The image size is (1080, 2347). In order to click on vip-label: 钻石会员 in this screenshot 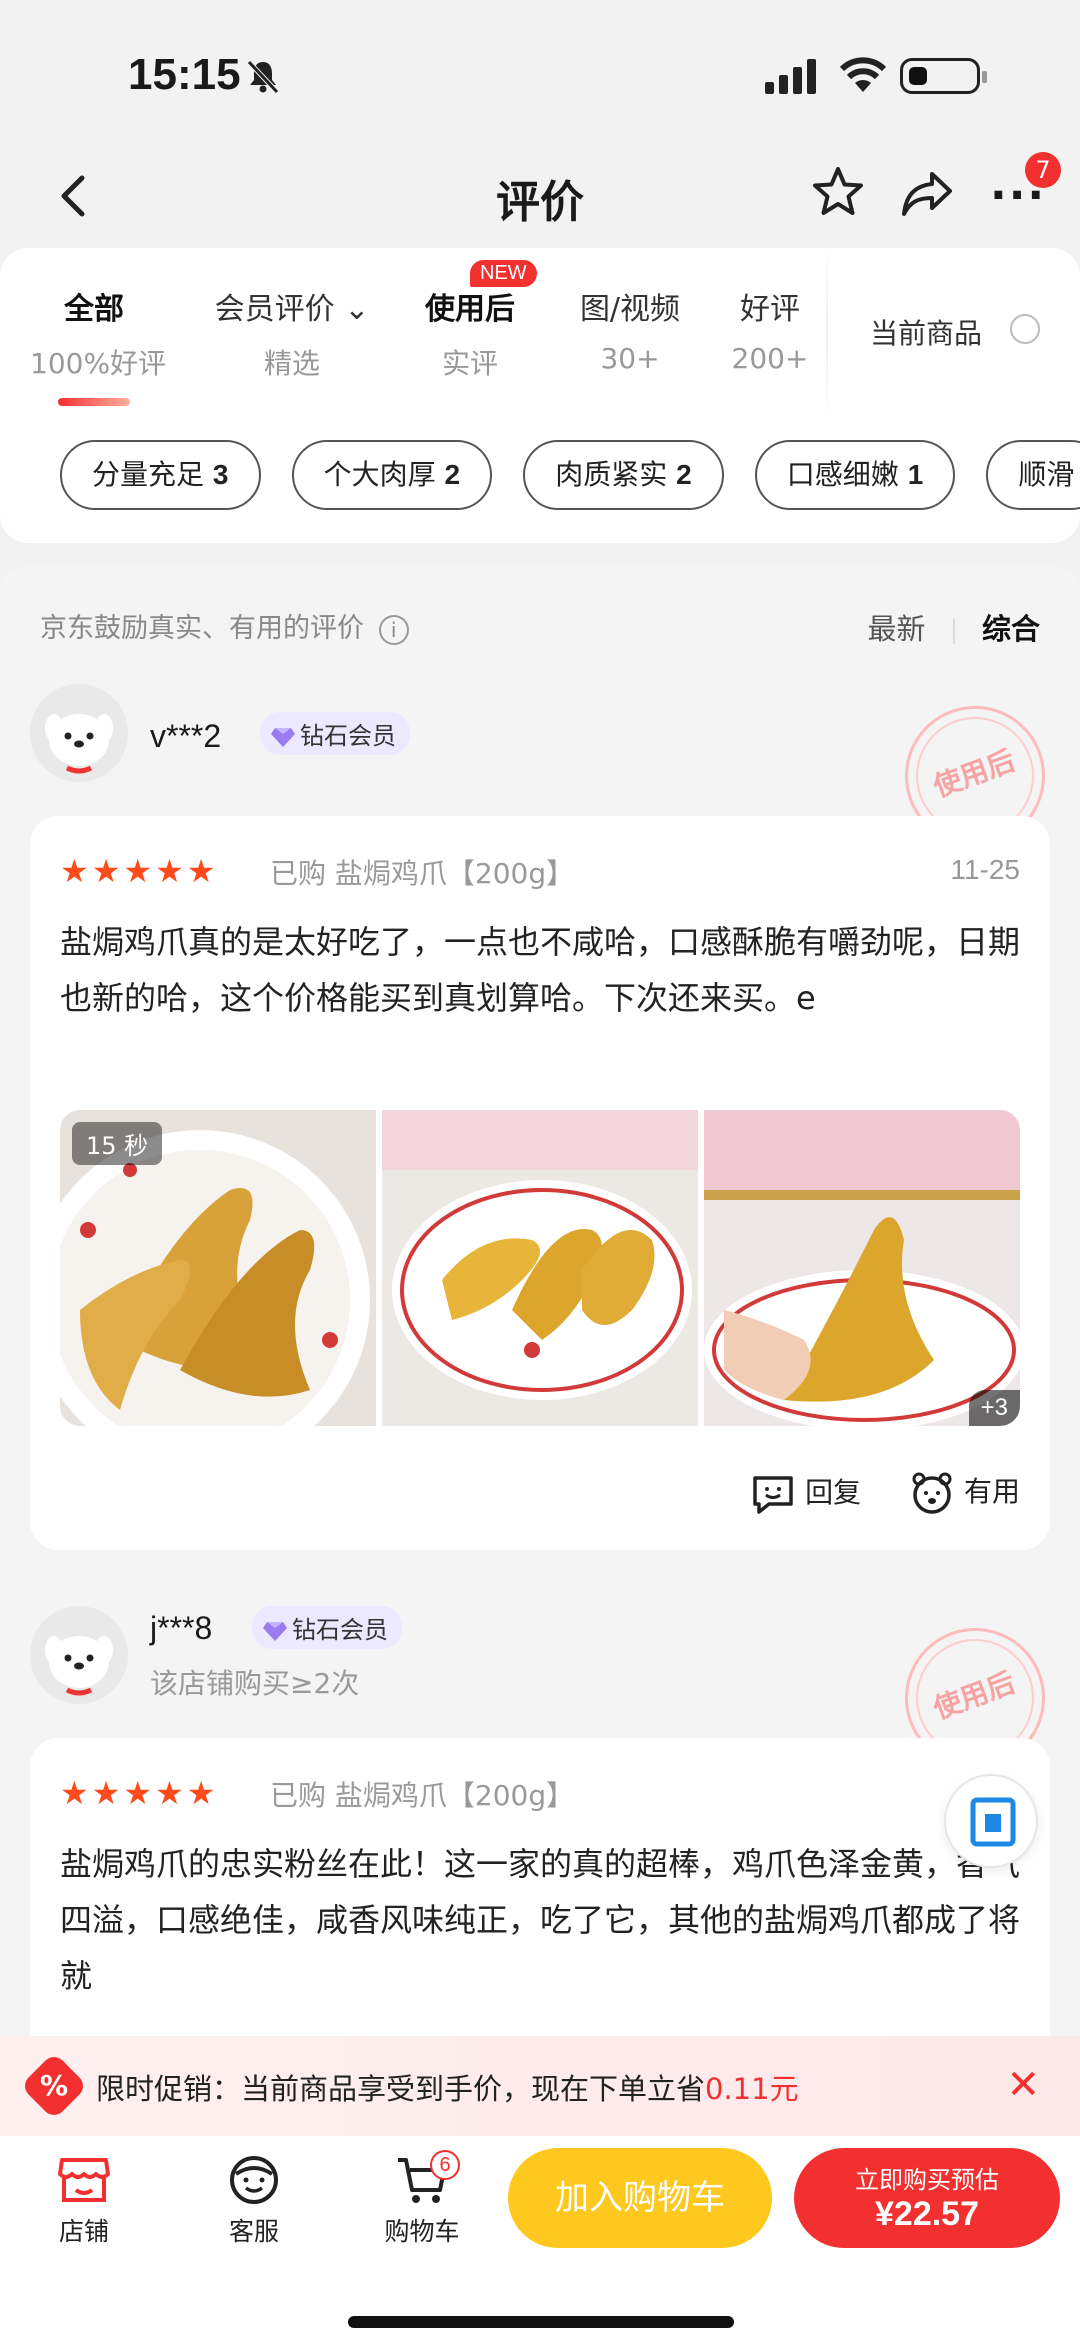, I will do `click(348, 736)`.